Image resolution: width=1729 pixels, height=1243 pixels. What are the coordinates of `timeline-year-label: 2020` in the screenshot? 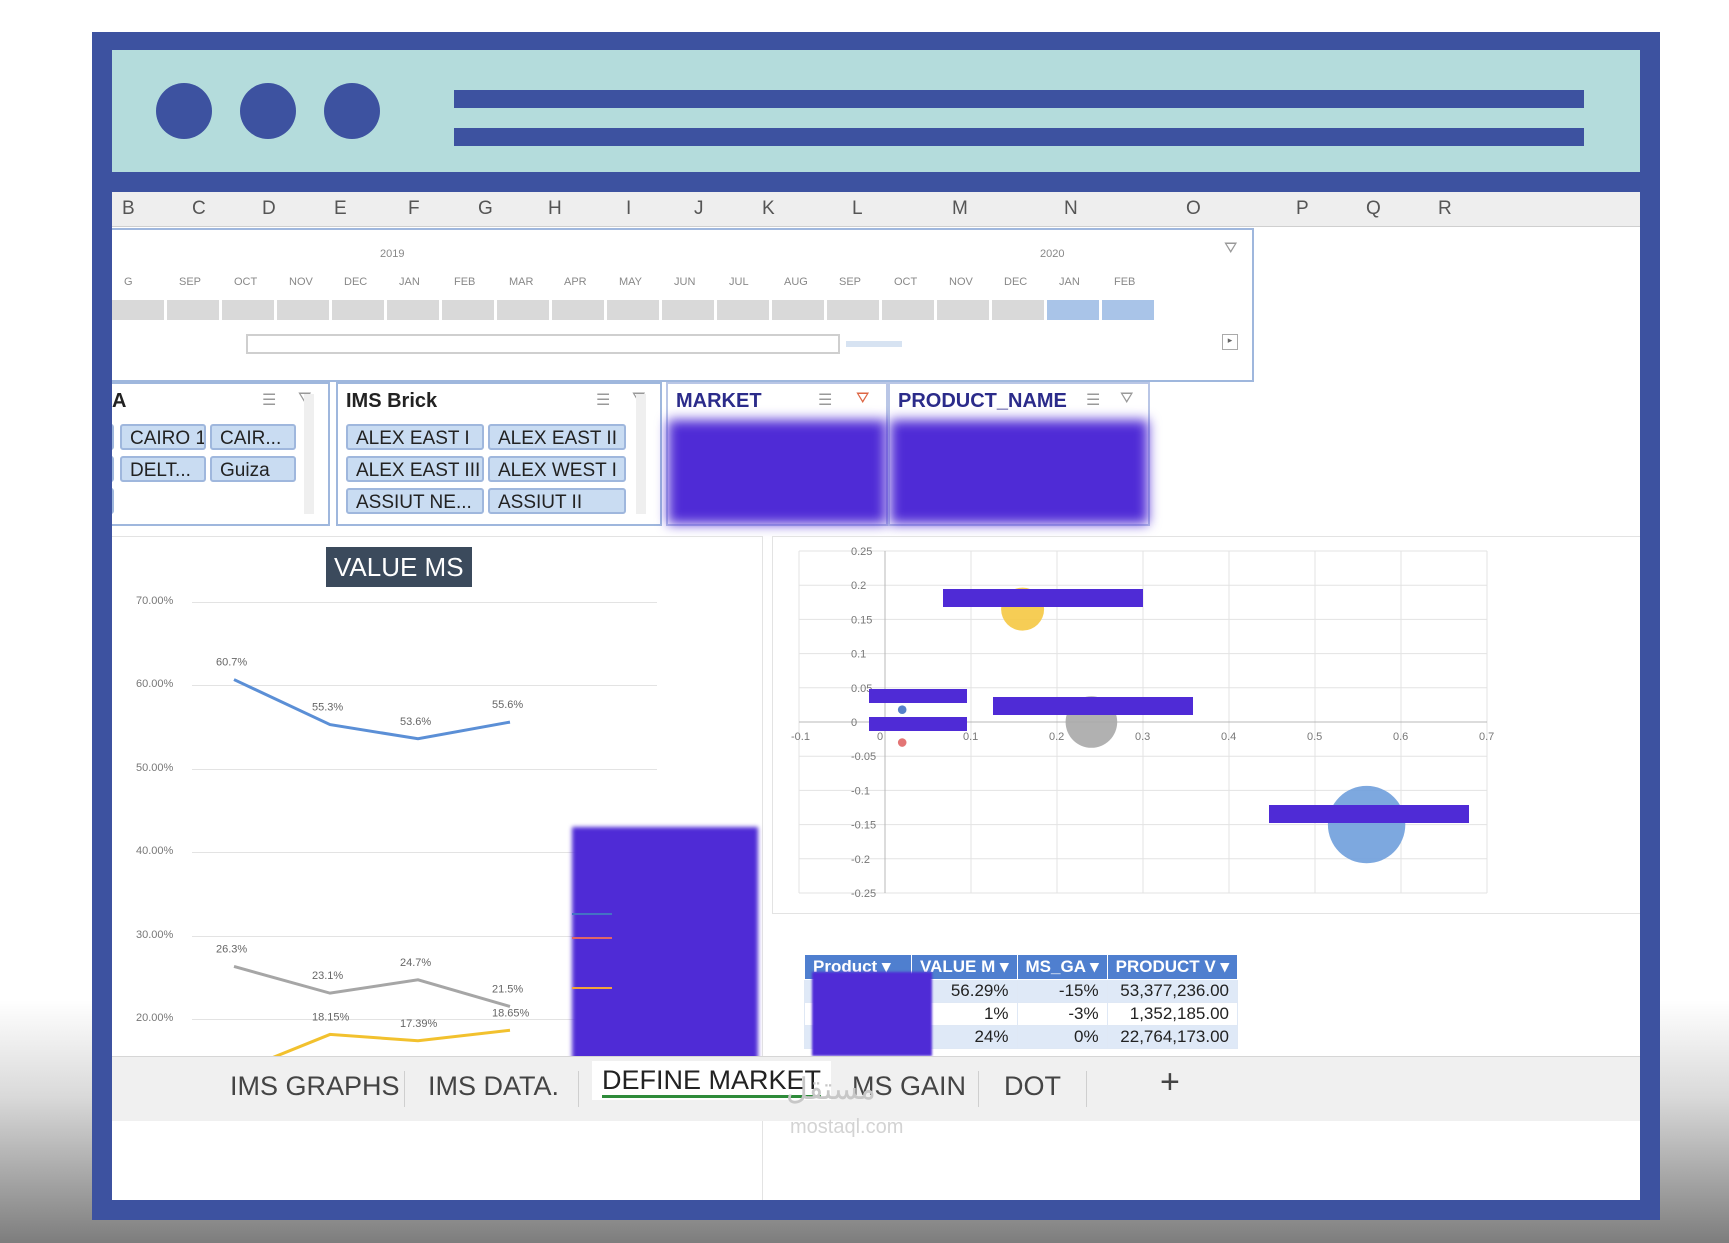 It's located at (1052, 254).